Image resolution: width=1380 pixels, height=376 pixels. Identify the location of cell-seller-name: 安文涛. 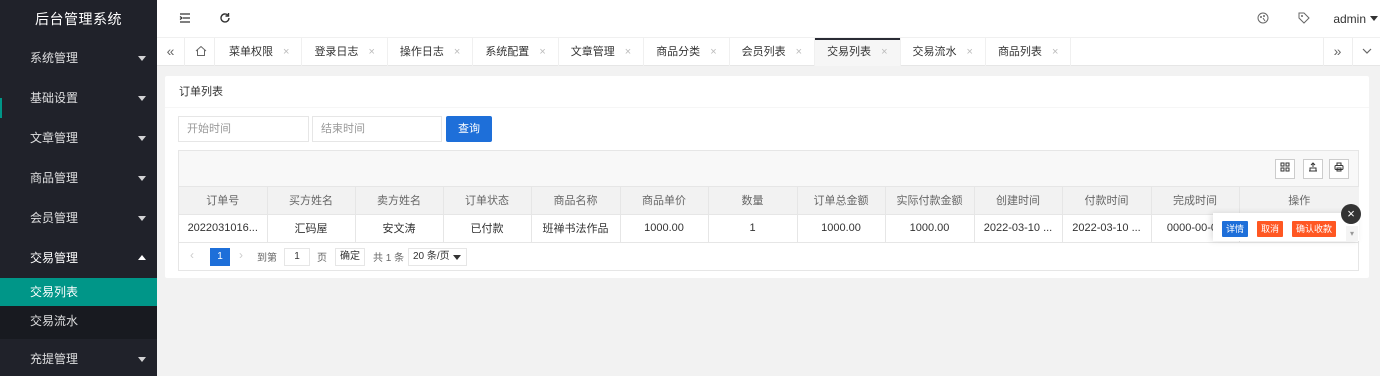
(399, 228).